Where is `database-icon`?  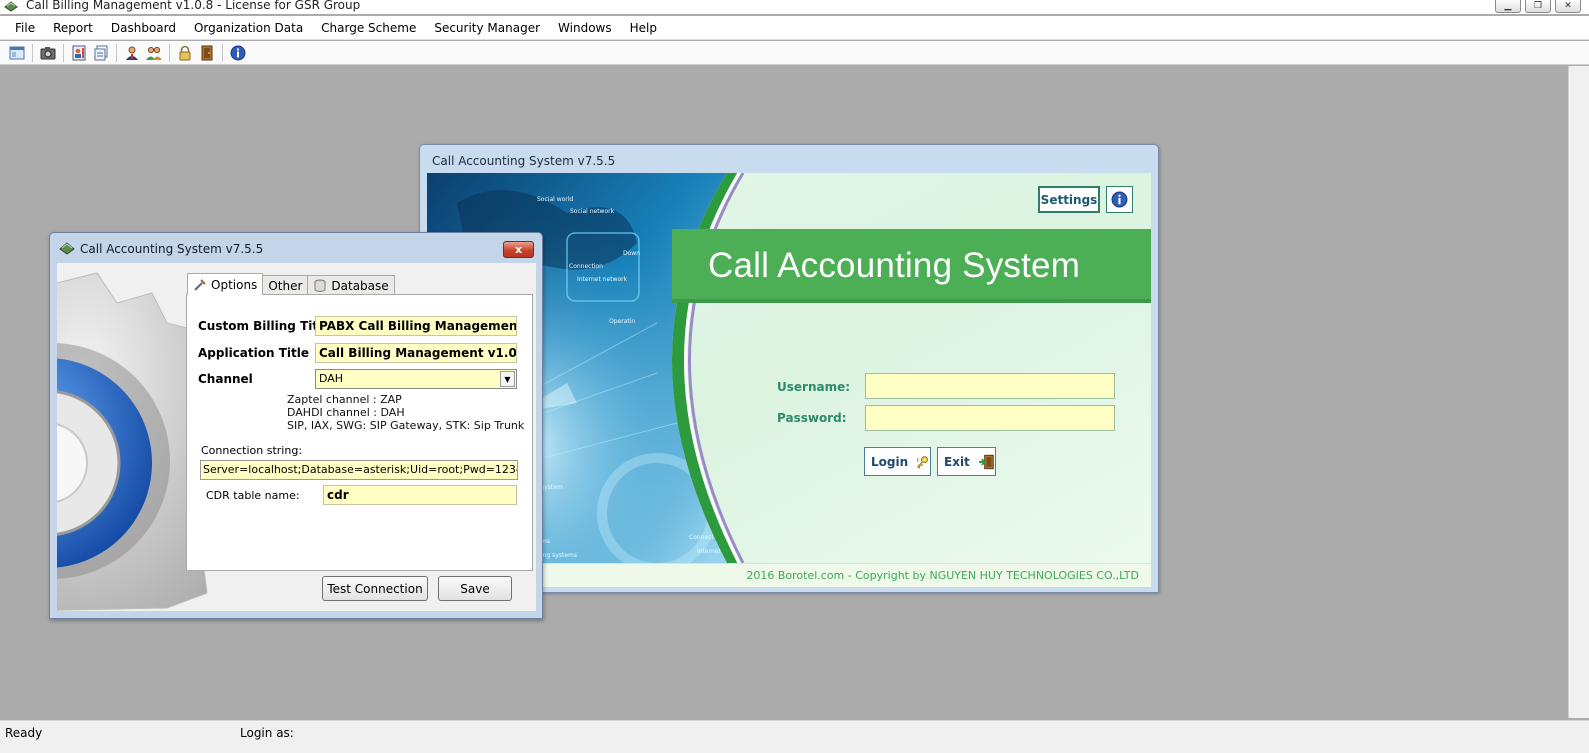
database-icon is located at coordinates (320, 285).